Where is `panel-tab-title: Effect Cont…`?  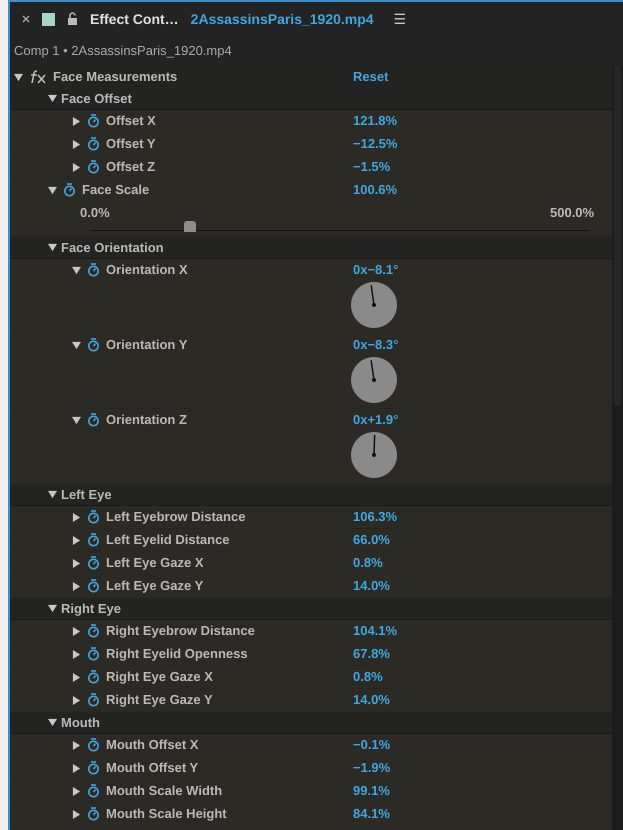 panel-tab-title: Effect Cont… is located at coordinates (134, 19).